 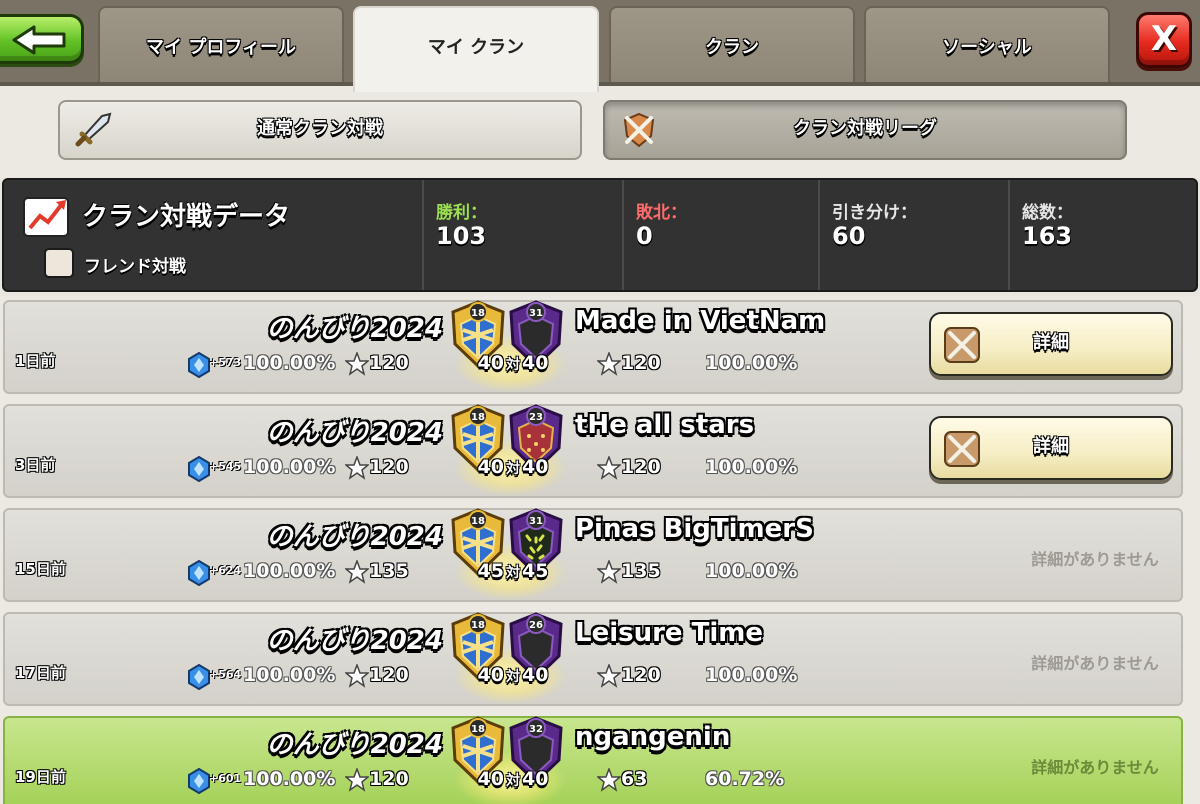 I want to click on my-war-size: 45, so click(x=490, y=571).